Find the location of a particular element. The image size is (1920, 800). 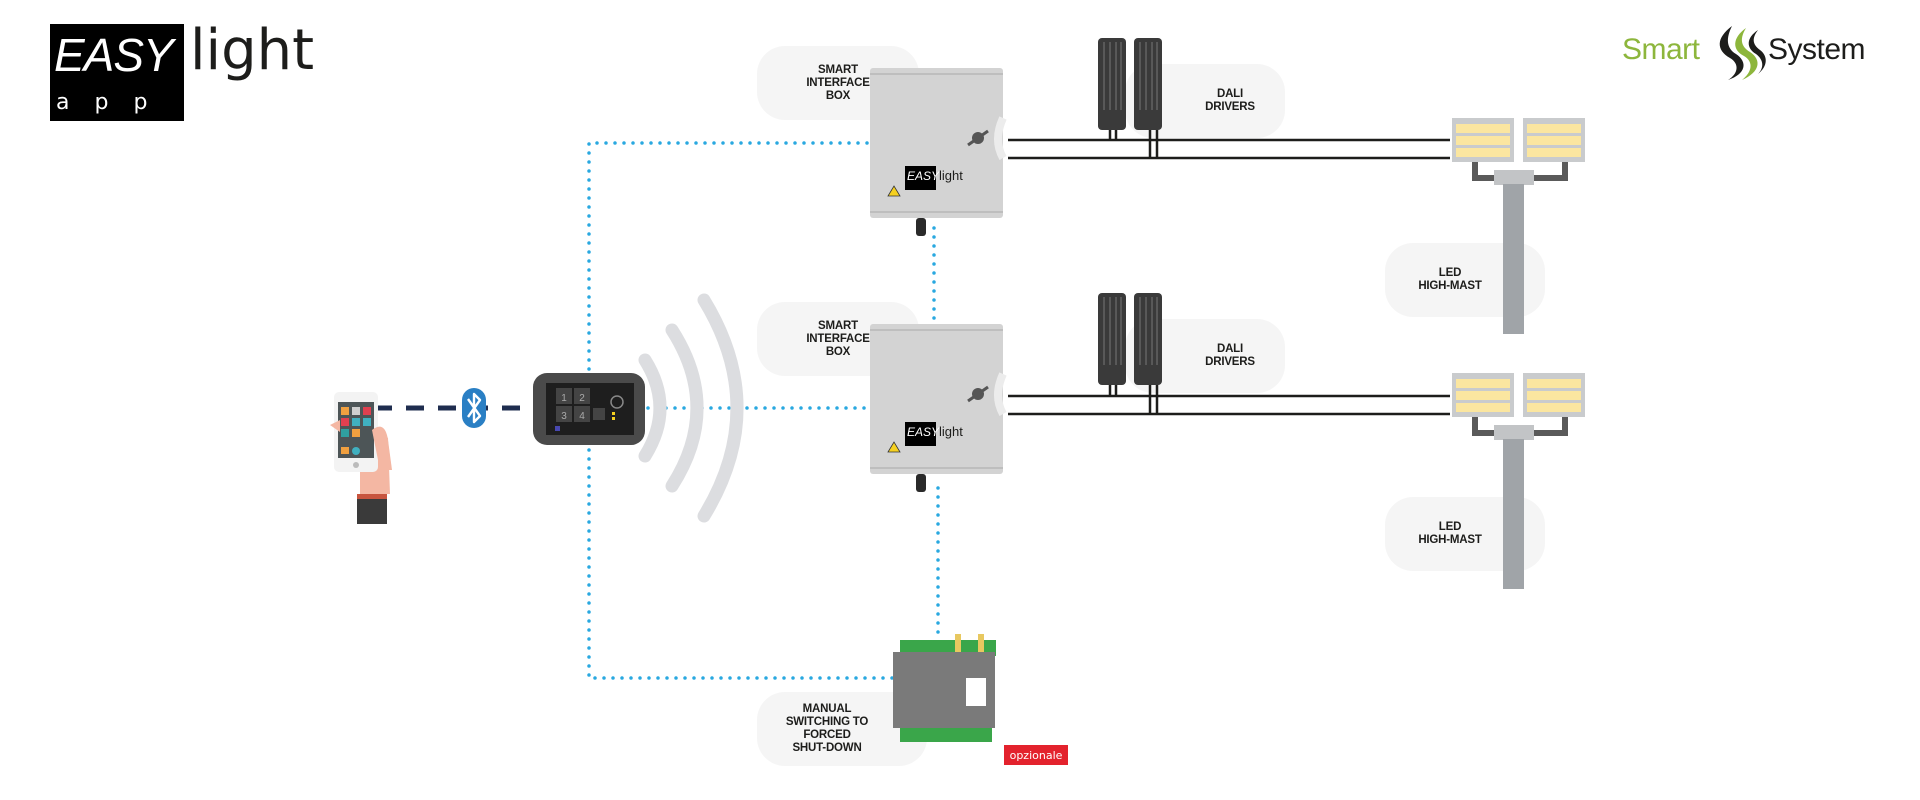

wireless-signal-icon is located at coordinates (691, 408).